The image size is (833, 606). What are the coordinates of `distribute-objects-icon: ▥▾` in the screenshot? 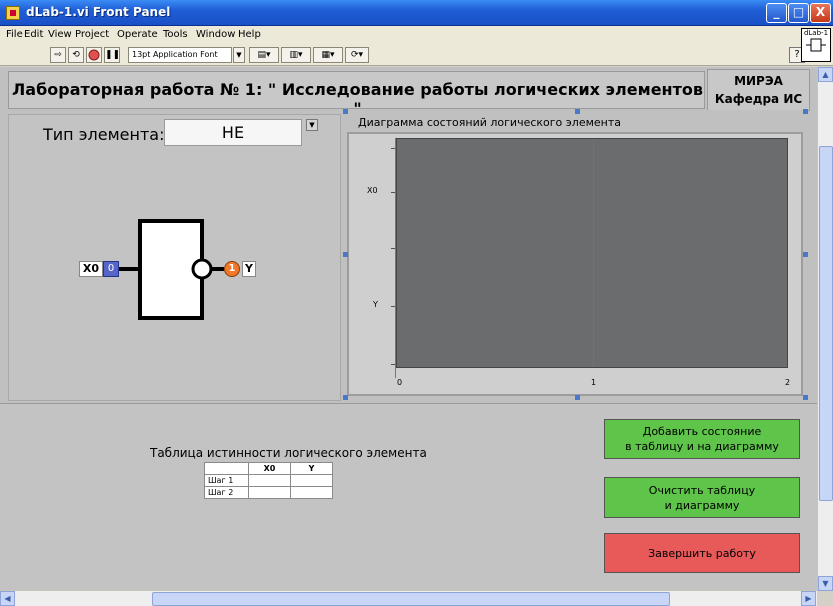 It's located at (296, 55).